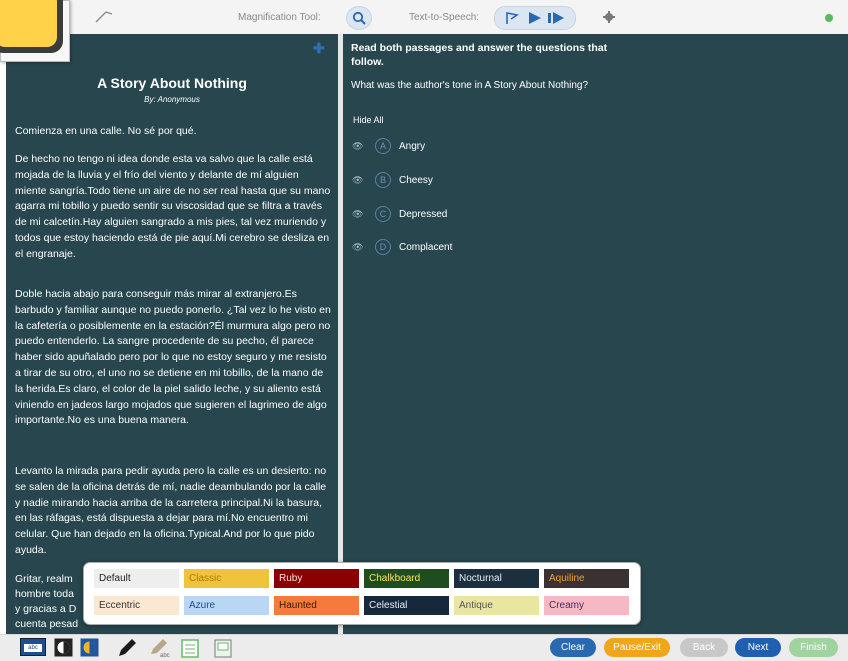 This screenshot has height=661, width=848. Describe the element at coordinates (406, 605) in the screenshot. I see `theme-swatch-celestial: Celestial` at that location.